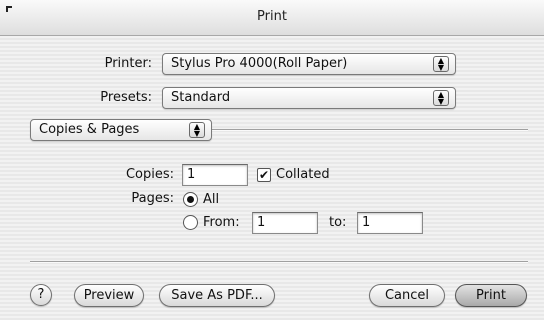 This screenshot has width=544, height=320. Describe the element at coordinates (221, 222) in the screenshot. I see `pages-from-label: From:` at that location.